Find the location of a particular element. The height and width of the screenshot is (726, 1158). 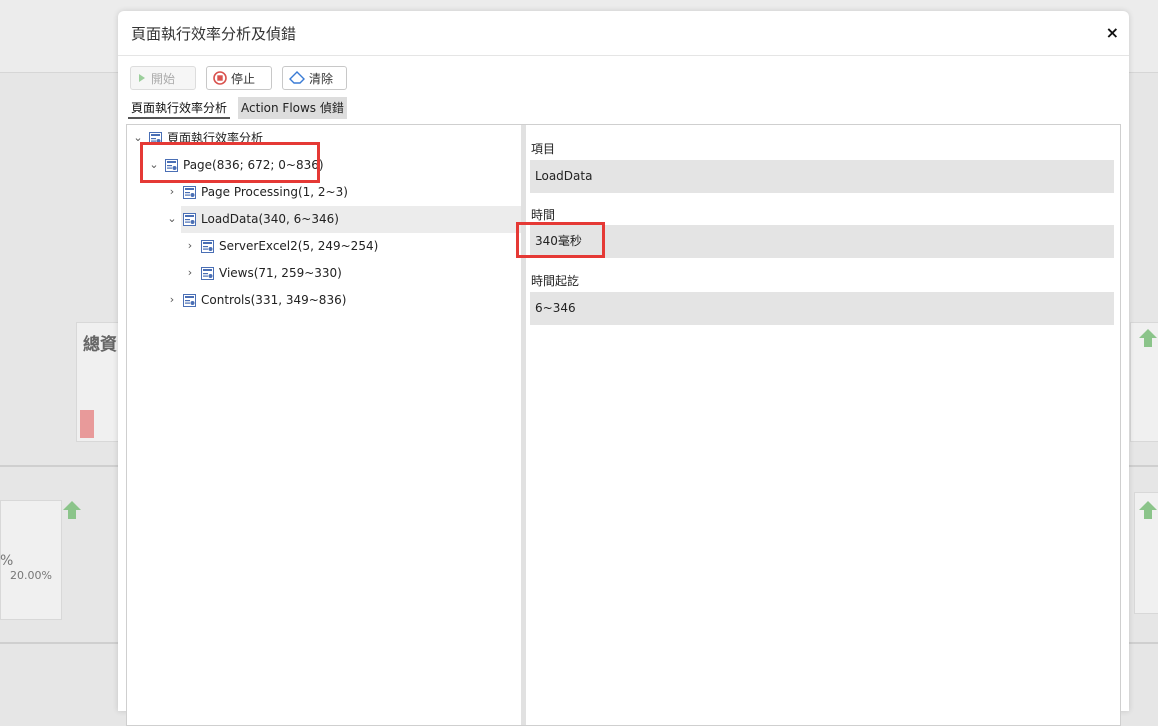

tree-node-page: ⌄ Page(836; 672; 0~836) is located at coordinates (235, 165).